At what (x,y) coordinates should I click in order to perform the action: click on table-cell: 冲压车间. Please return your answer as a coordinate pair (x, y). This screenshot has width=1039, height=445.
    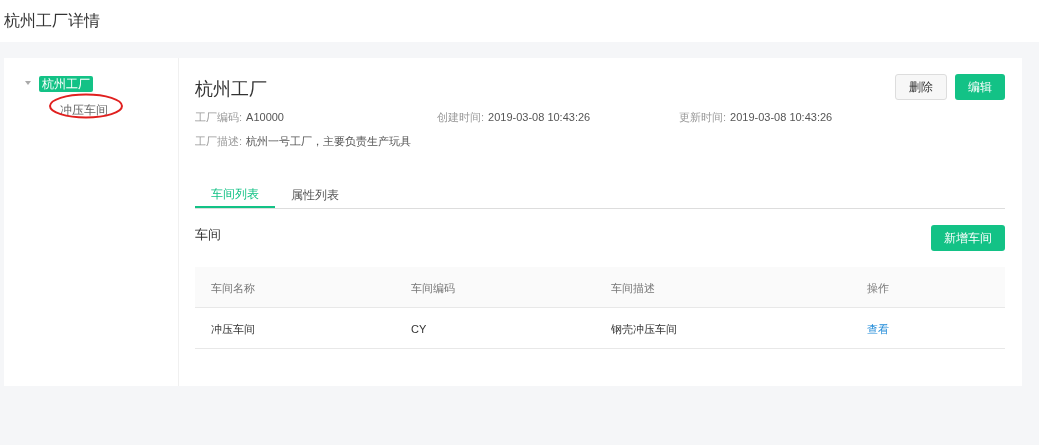
    Looking at the image, I should click on (233, 329).